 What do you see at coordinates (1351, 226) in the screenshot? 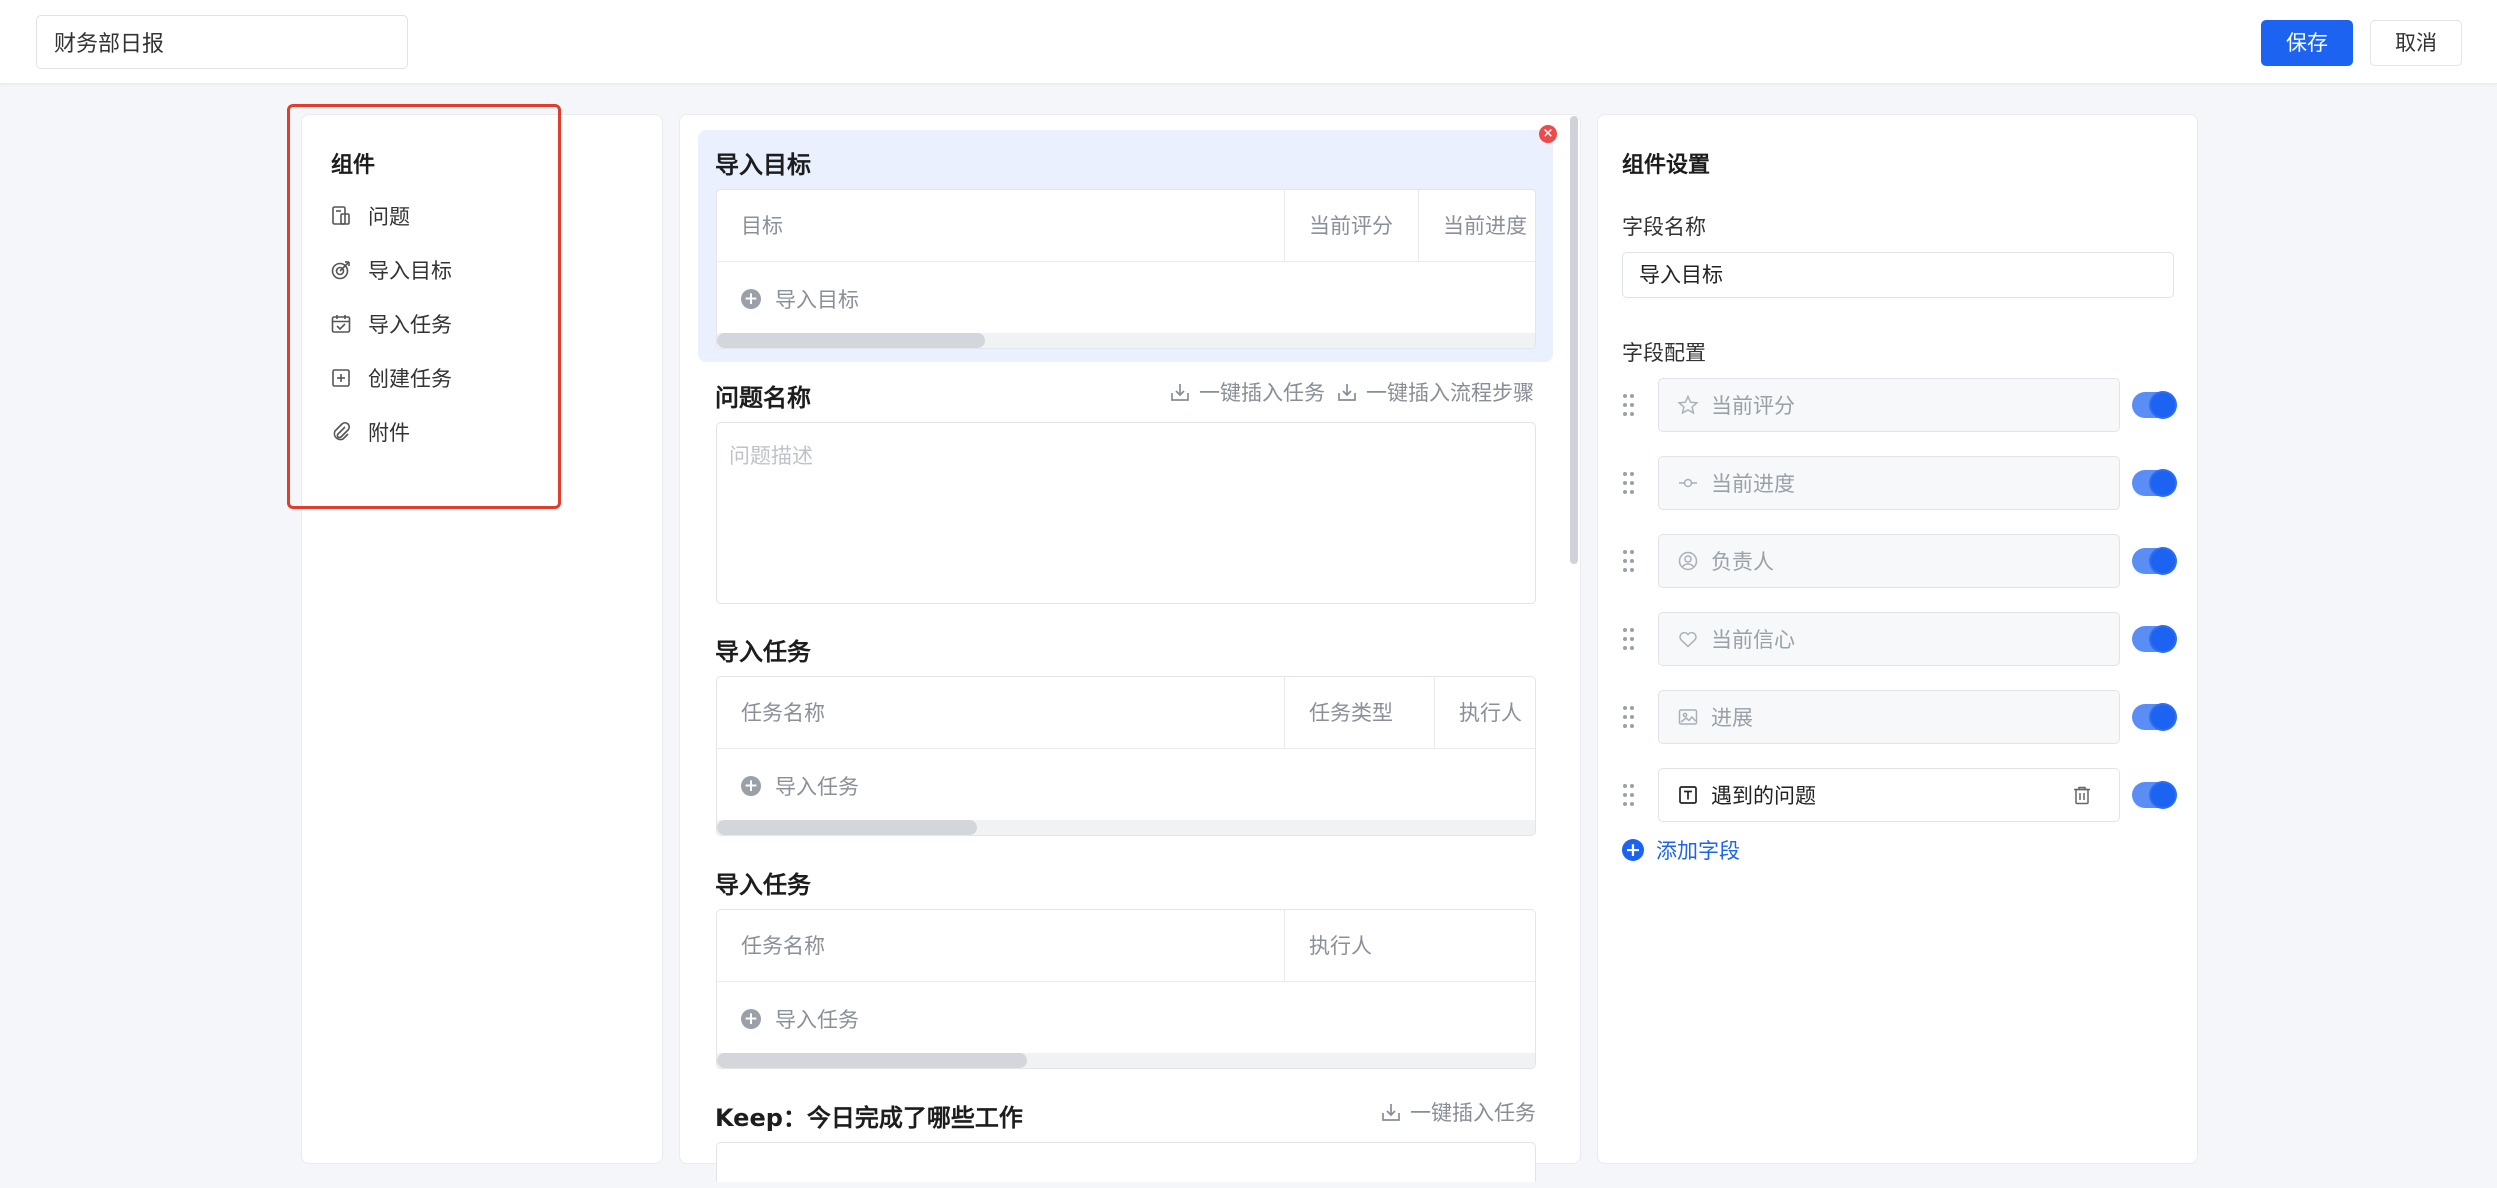
I see `column-header: 当前评分` at bounding box center [1351, 226].